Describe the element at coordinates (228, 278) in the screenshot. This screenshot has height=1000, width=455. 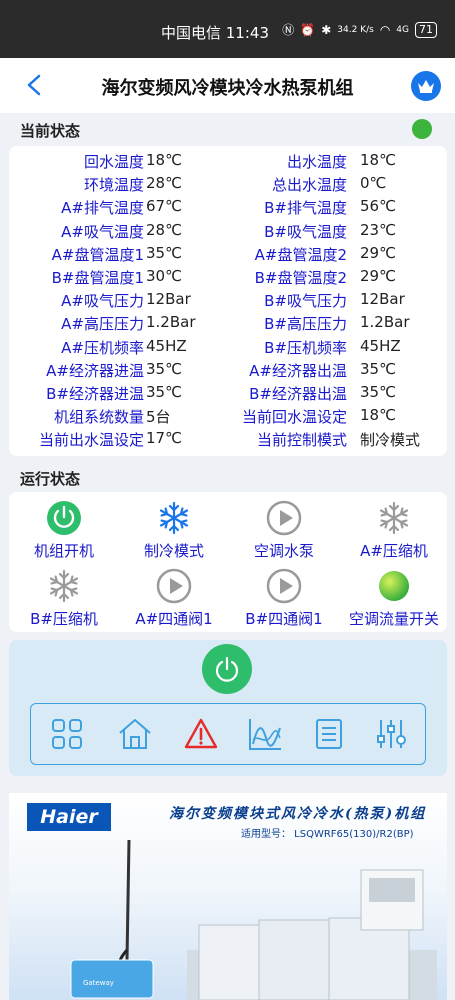
I see `status-row: B#盘管温度1 30℃ B#盘管温度2 29℃` at that location.